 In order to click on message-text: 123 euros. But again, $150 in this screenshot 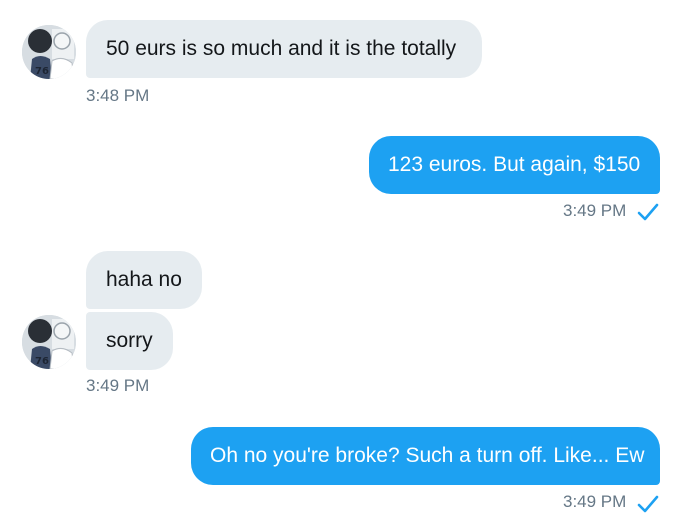, I will do `click(514, 164)`.